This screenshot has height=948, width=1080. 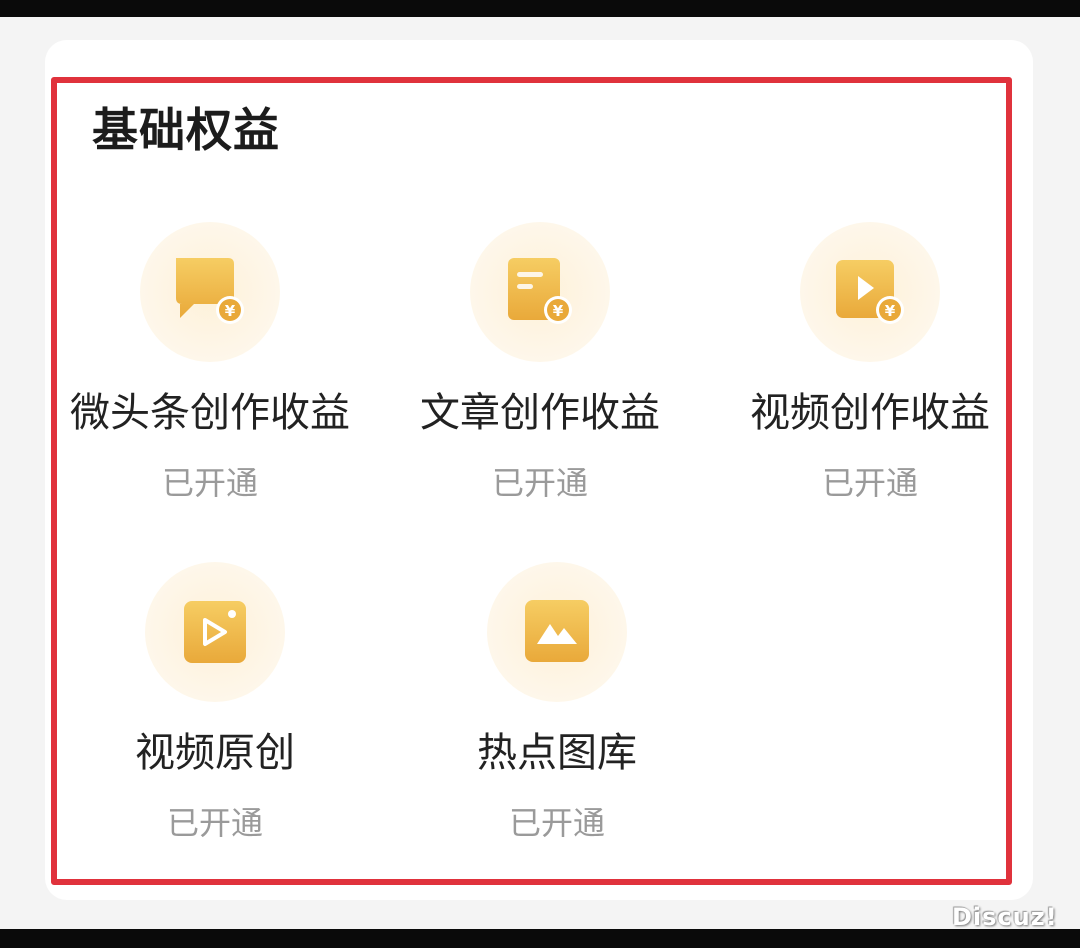 I want to click on article-yuan-icon: ¥, so click(x=540, y=292).